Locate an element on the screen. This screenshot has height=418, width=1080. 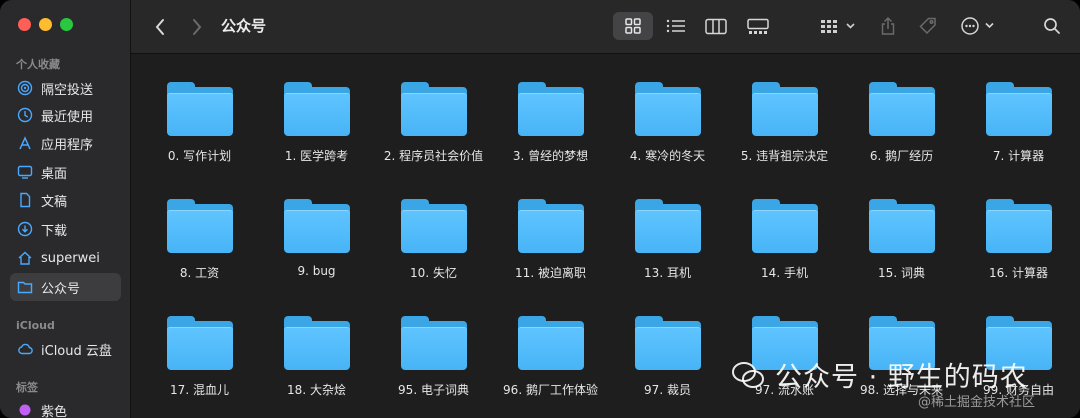
search-icon is located at coordinates (1052, 26).